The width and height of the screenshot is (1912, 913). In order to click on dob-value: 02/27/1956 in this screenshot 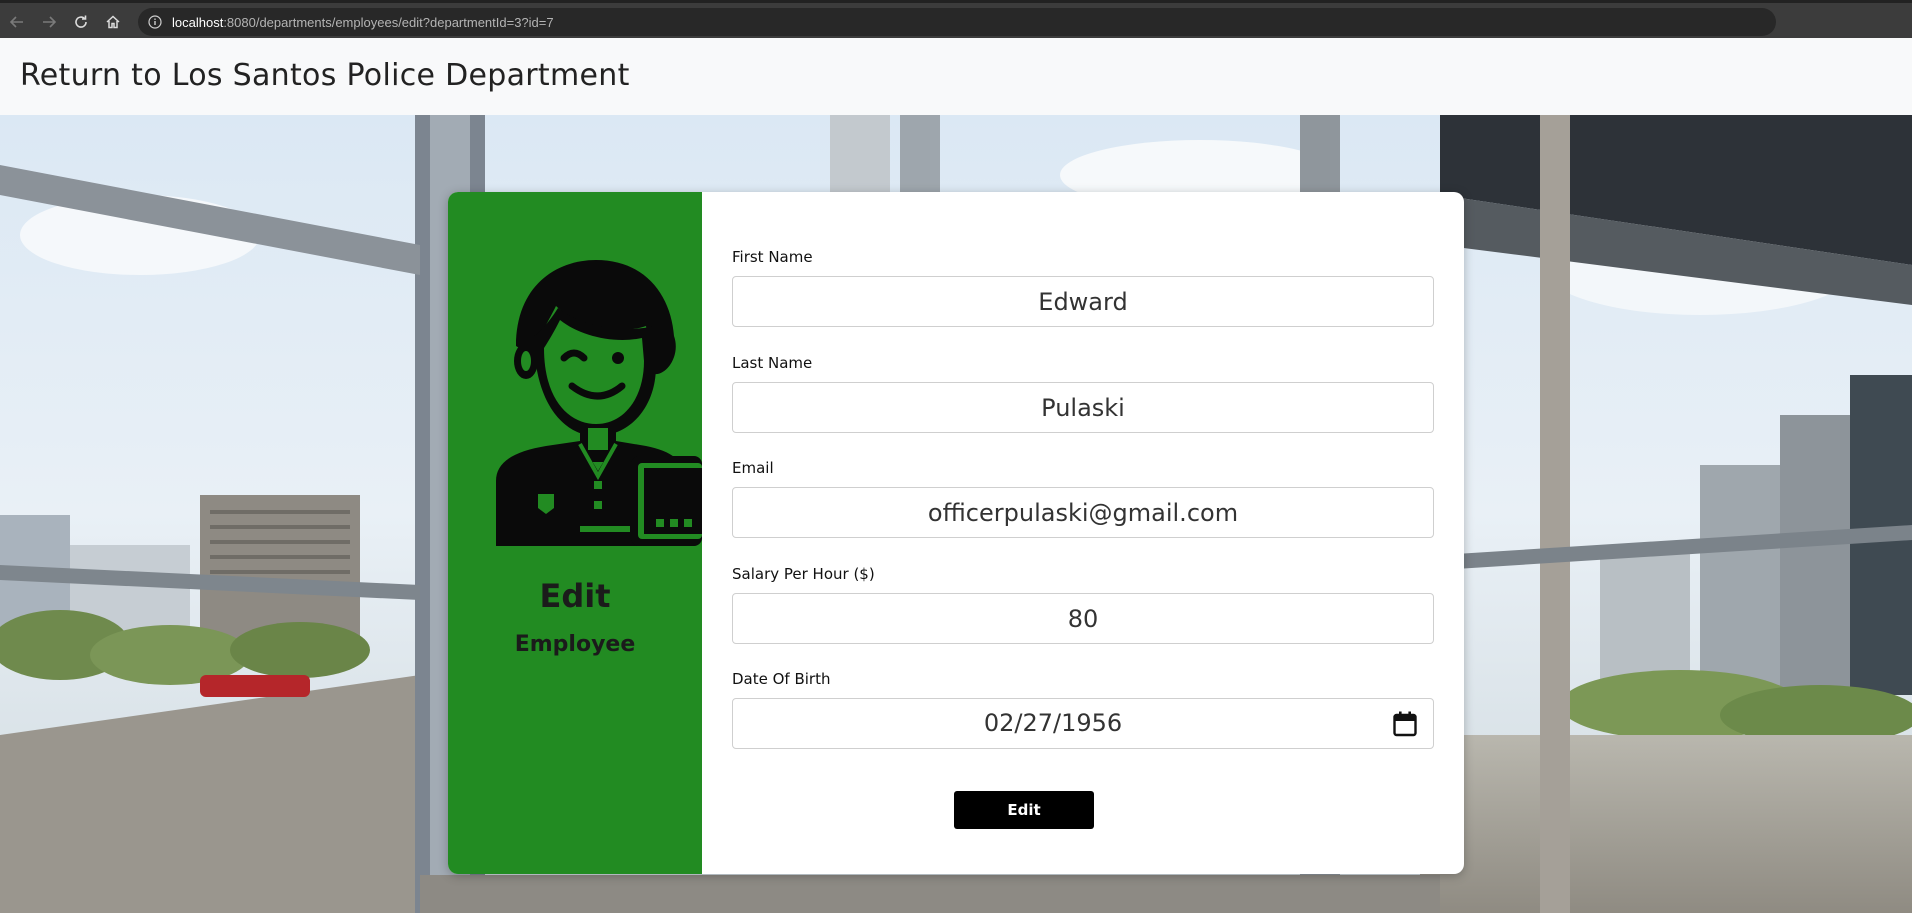, I will do `click(1053, 723)`.